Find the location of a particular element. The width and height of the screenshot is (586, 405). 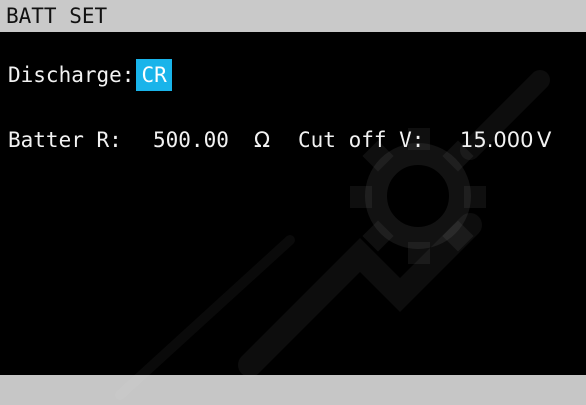

battery-resistance-value: 500.00 is located at coordinates (191, 140).